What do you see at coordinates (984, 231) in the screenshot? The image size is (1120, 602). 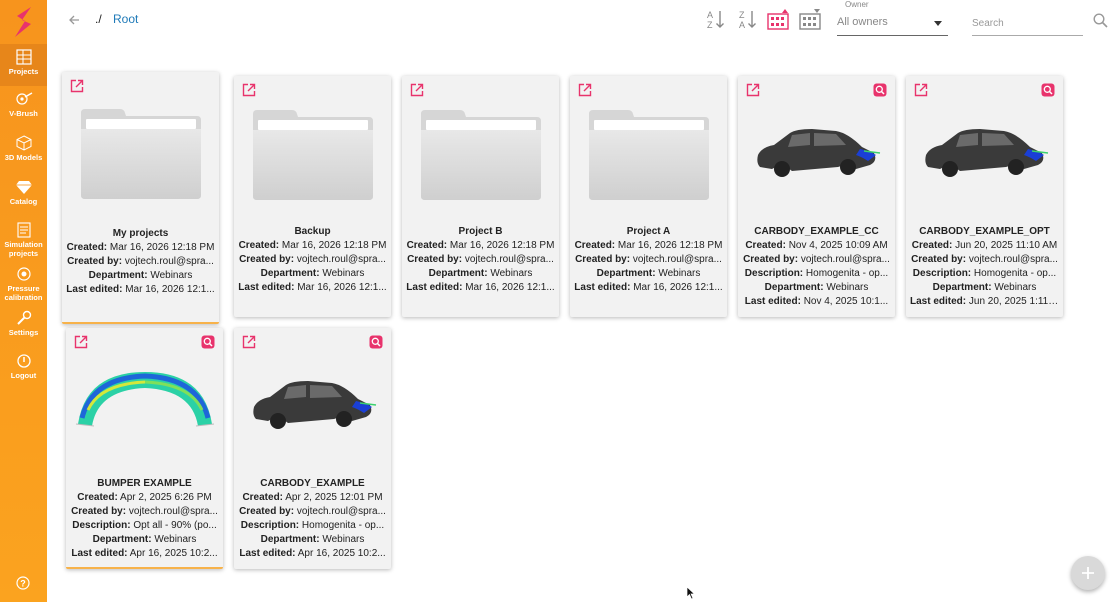 I see `card-title: CARBODY_EXAMPLE_OPT` at bounding box center [984, 231].